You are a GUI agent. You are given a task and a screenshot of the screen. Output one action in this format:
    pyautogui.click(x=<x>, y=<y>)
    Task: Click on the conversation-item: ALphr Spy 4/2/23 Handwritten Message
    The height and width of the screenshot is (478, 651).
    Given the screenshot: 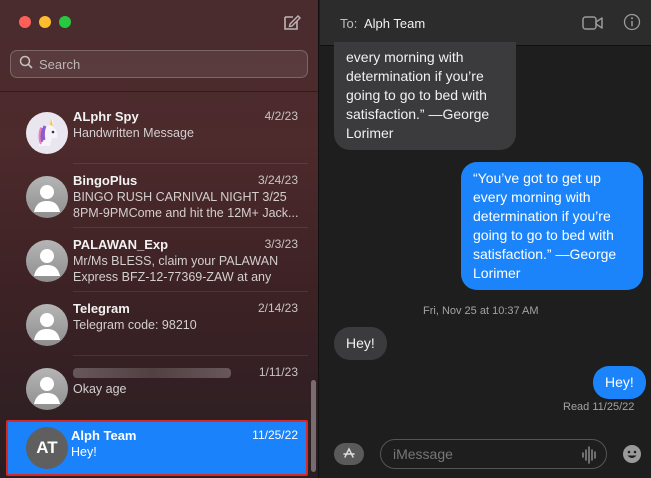 What is the action you would take?
    pyautogui.click(x=157, y=132)
    